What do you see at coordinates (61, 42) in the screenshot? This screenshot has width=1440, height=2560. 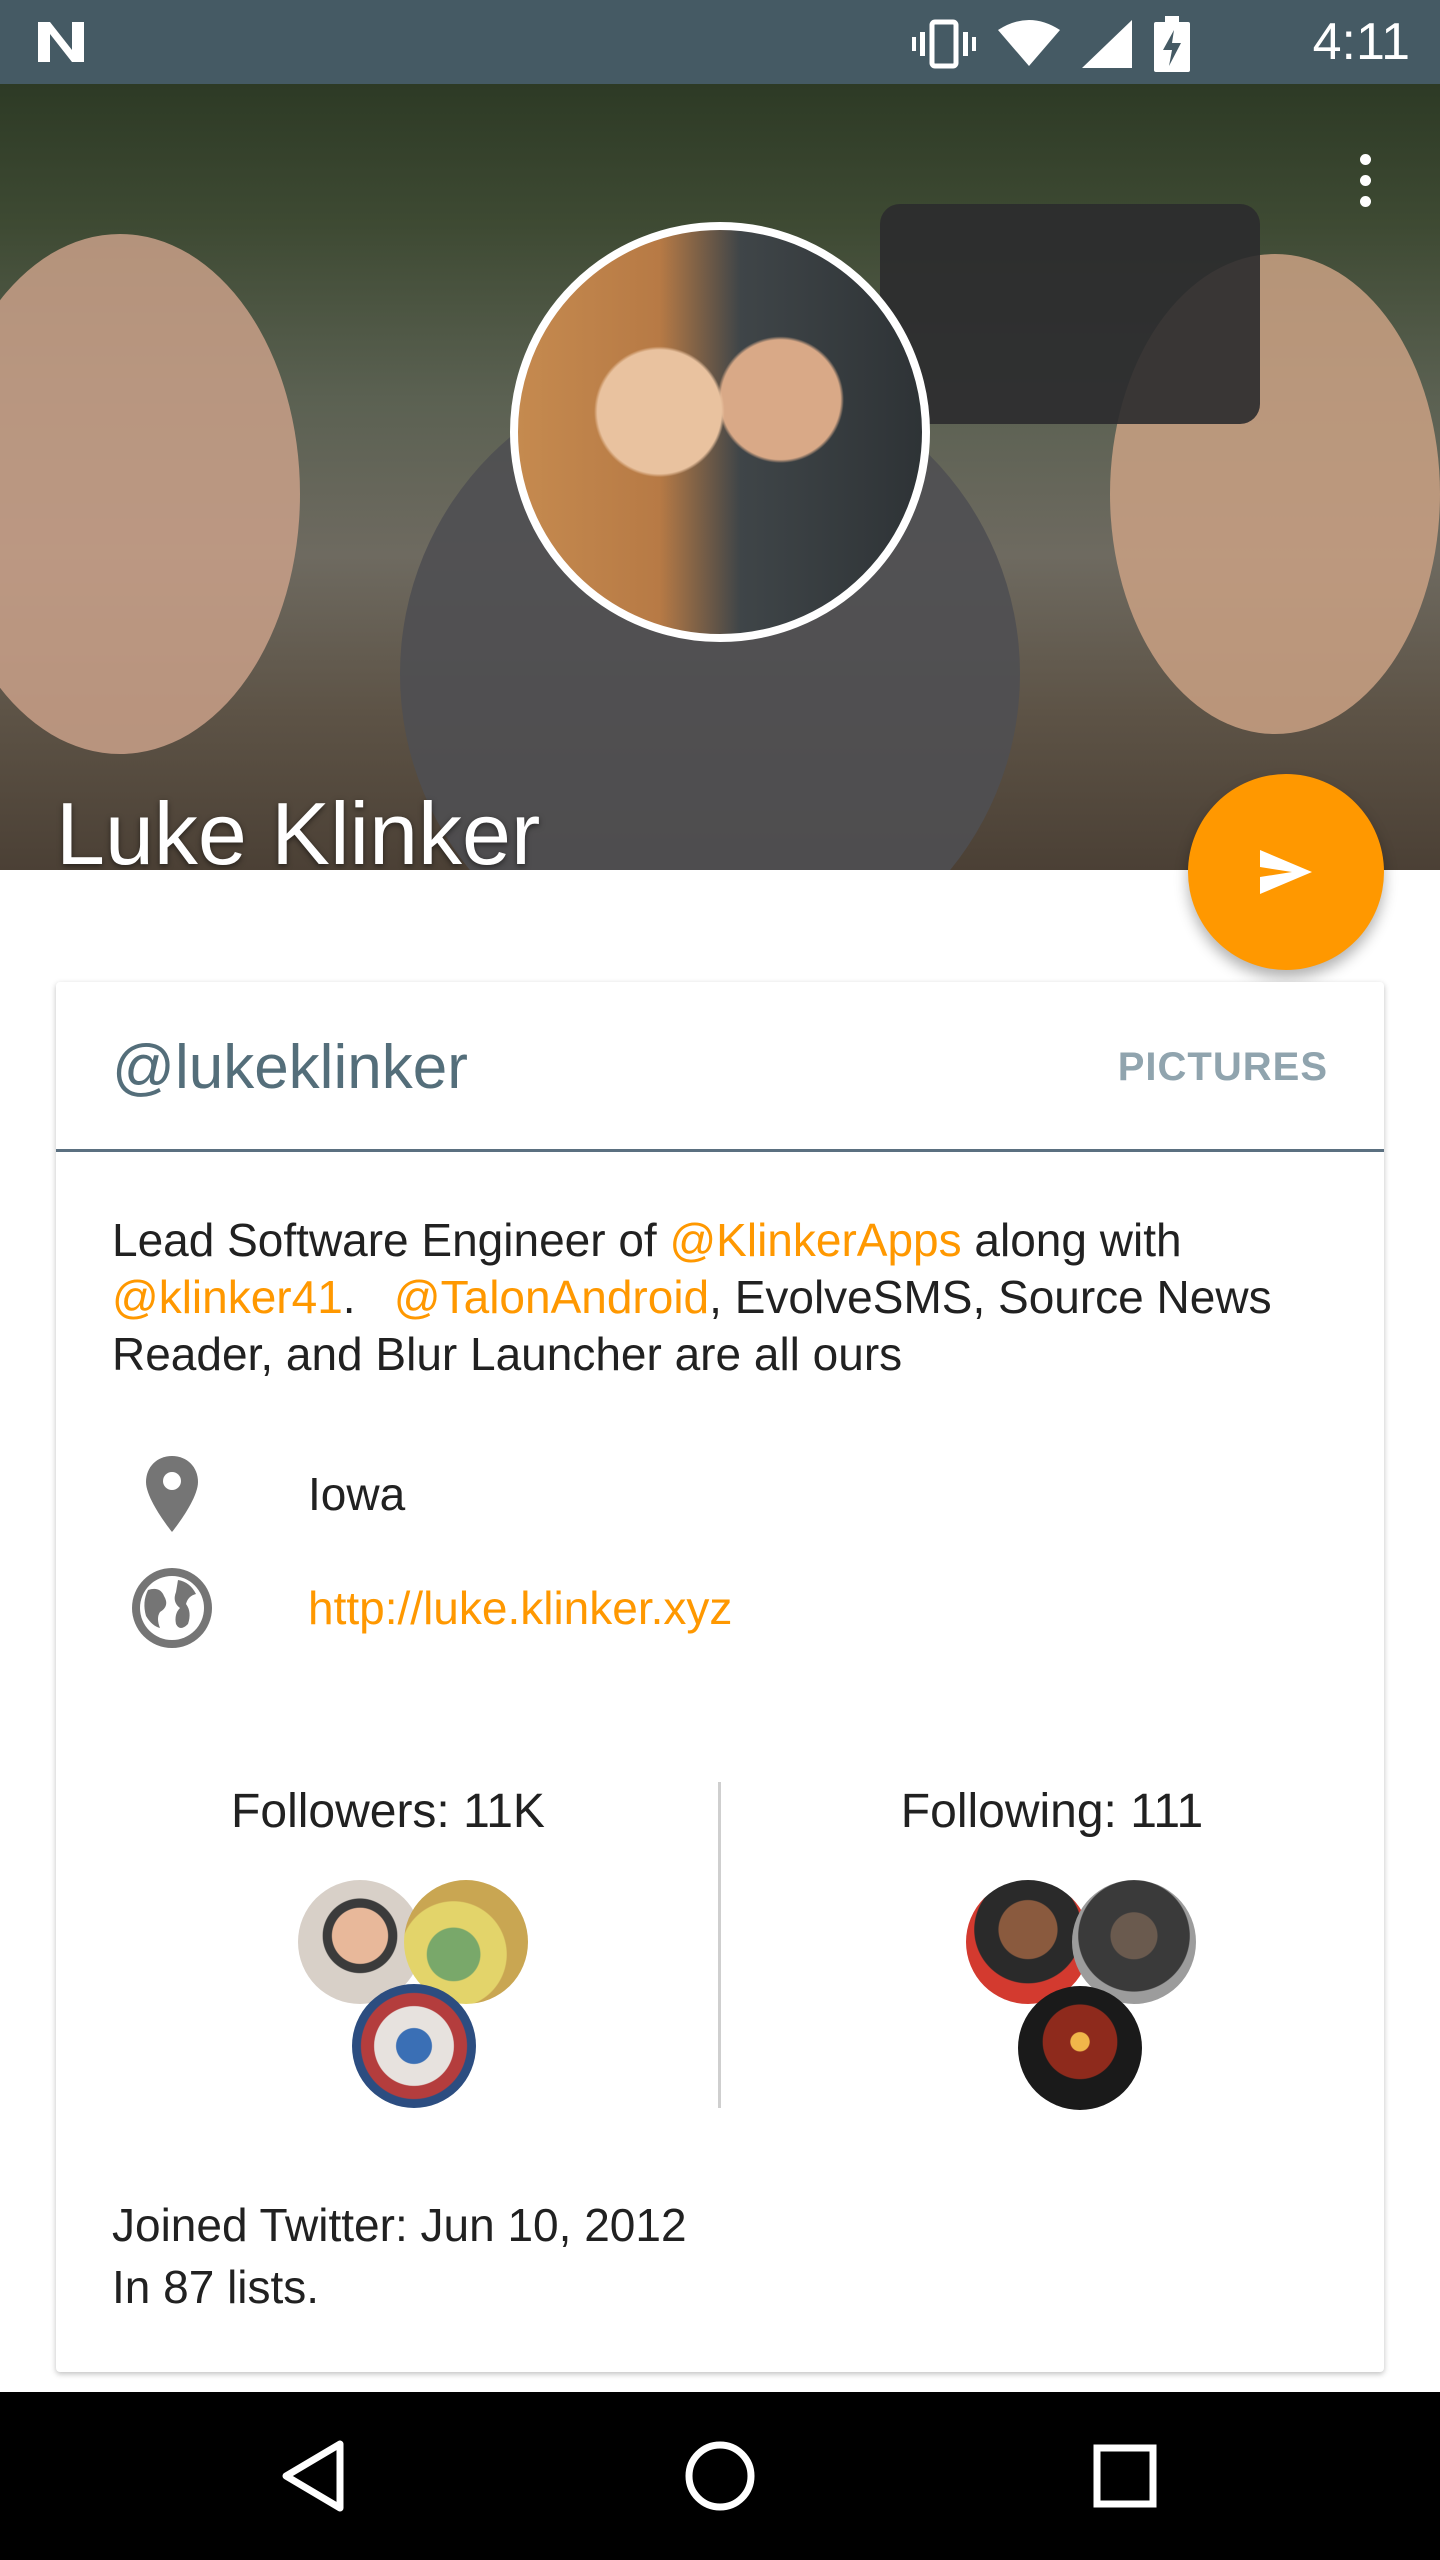 I see `n-logo-icon` at bounding box center [61, 42].